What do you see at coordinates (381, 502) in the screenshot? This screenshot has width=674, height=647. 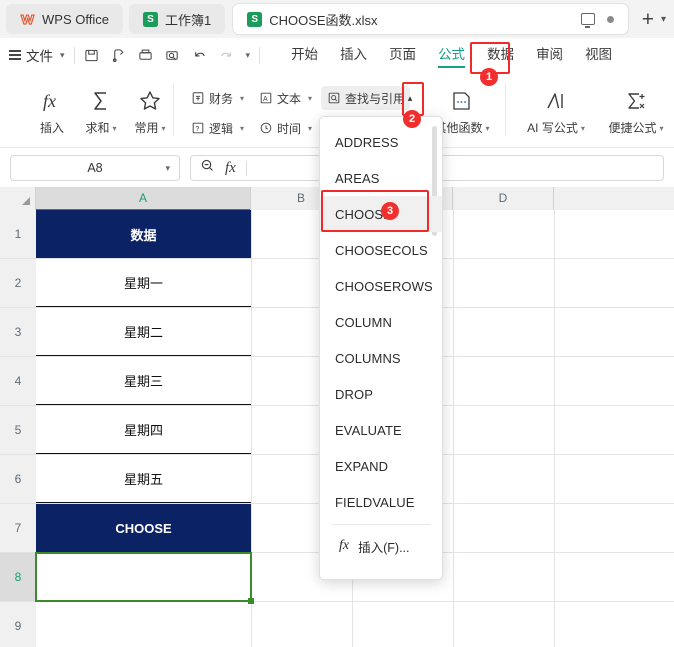 I see `menu-item-fieldvalue: FIELDVALUE` at bounding box center [381, 502].